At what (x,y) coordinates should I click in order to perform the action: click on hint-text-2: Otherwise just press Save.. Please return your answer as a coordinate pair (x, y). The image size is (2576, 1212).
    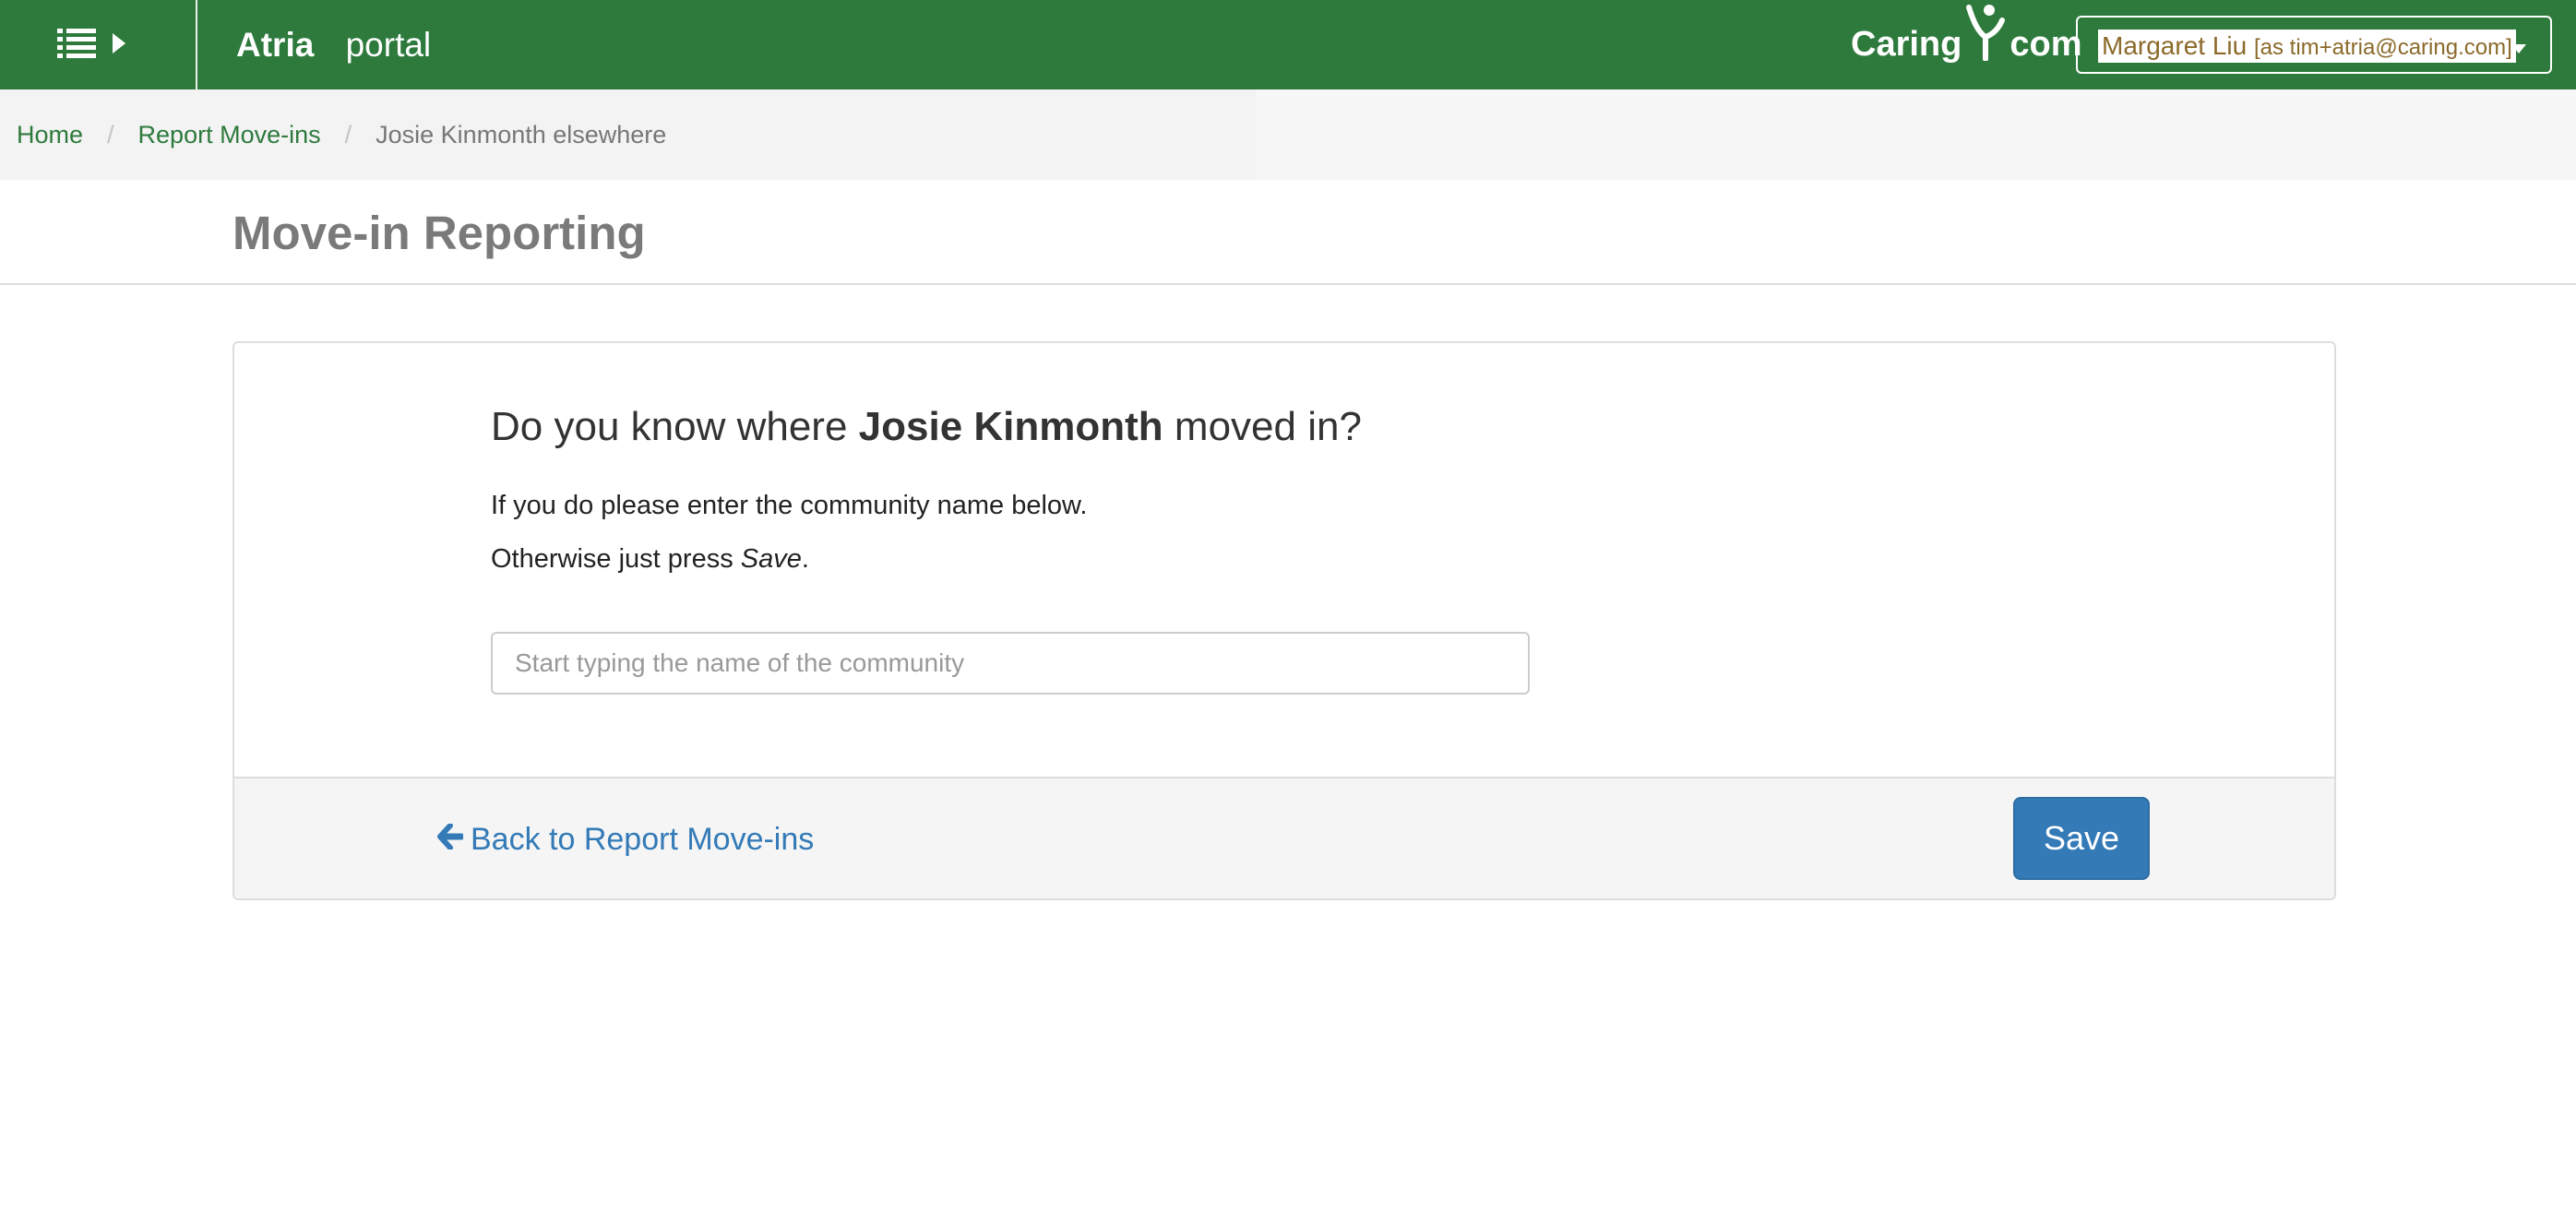
    Looking at the image, I should click on (650, 559).